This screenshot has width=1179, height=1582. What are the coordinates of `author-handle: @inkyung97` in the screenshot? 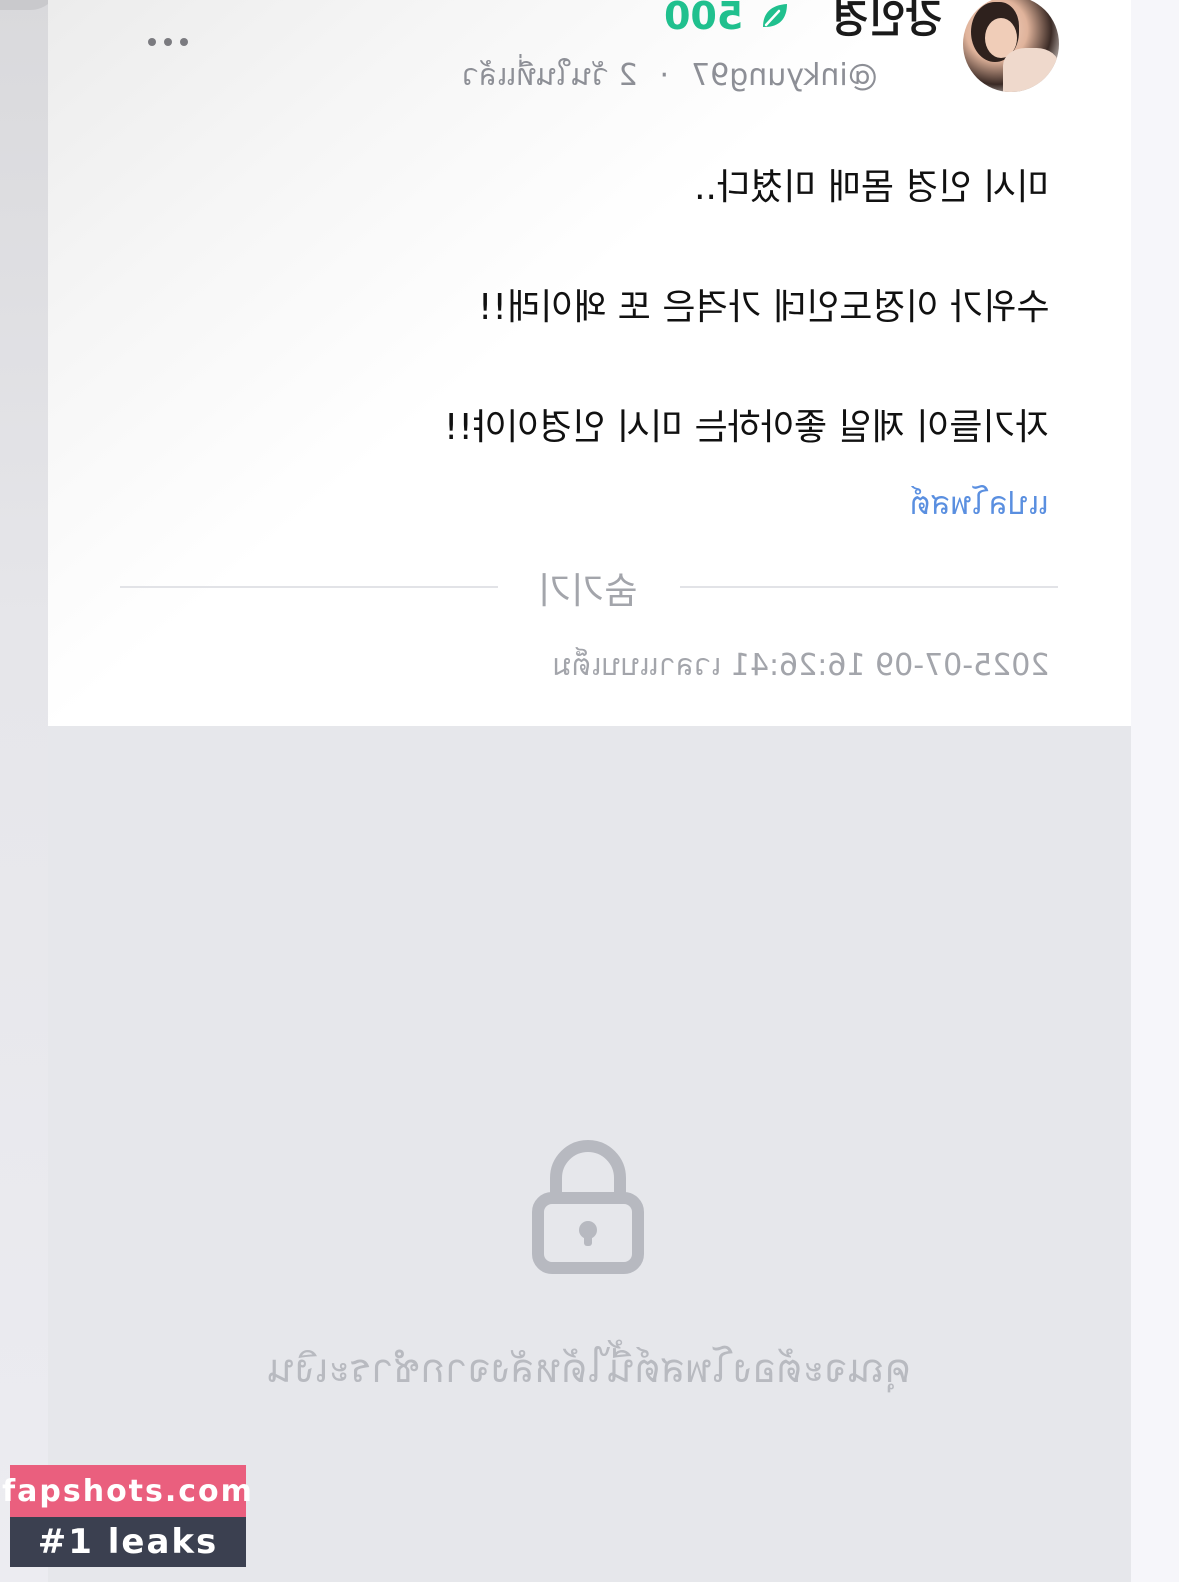 It's located at (784, 75).